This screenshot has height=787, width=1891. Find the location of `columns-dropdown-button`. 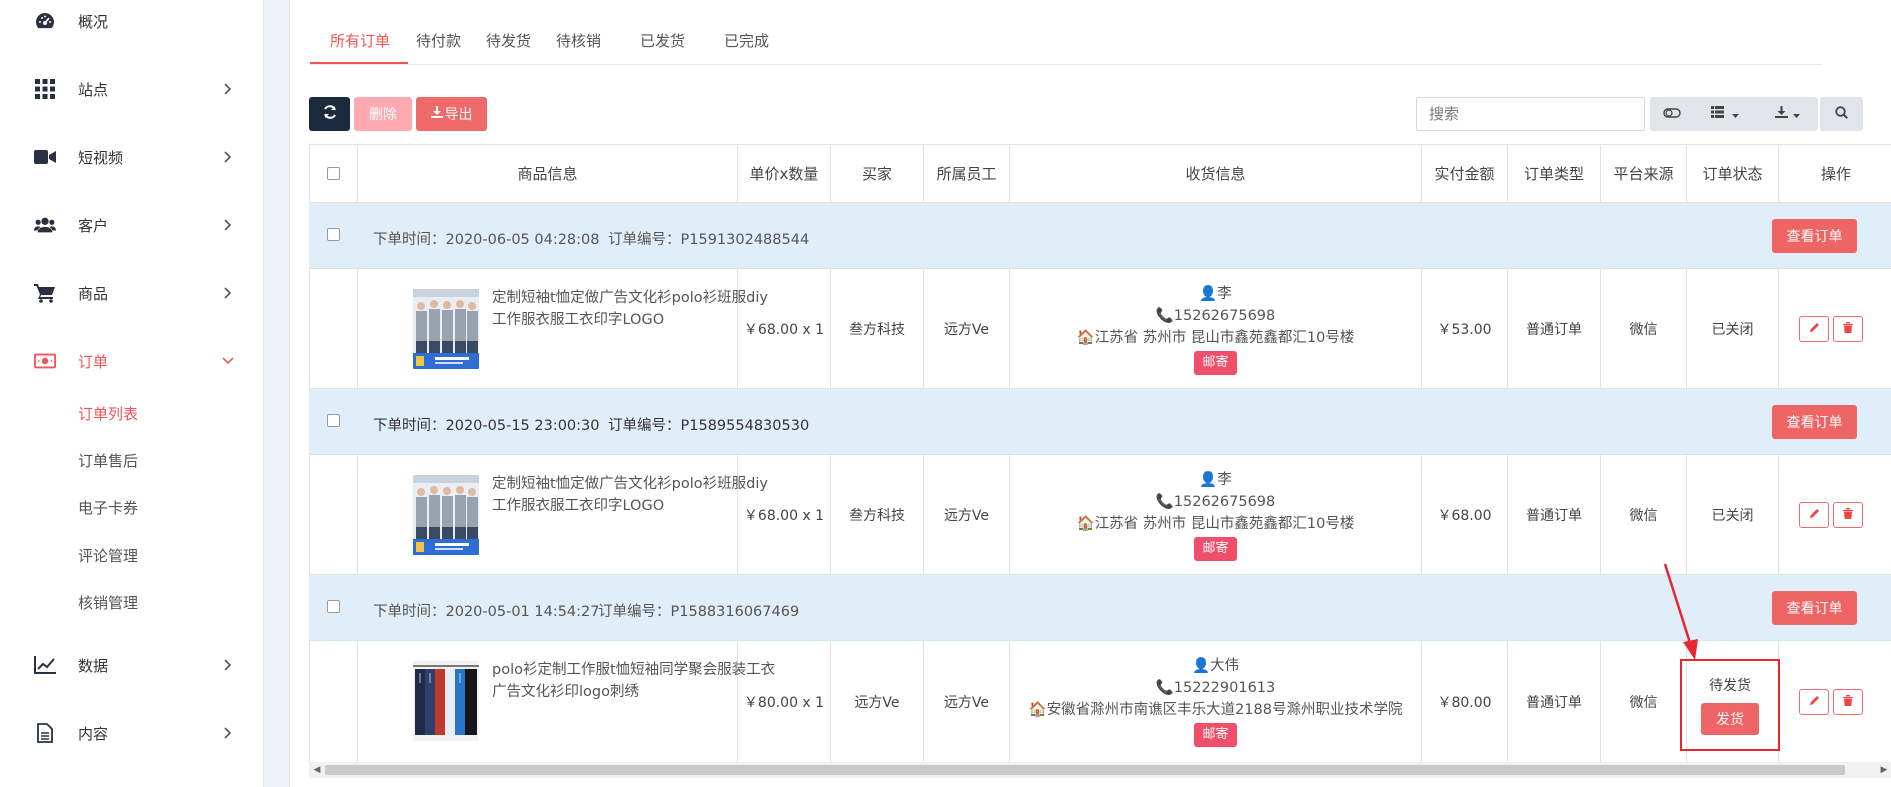

columns-dropdown-button is located at coordinates (1725, 114).